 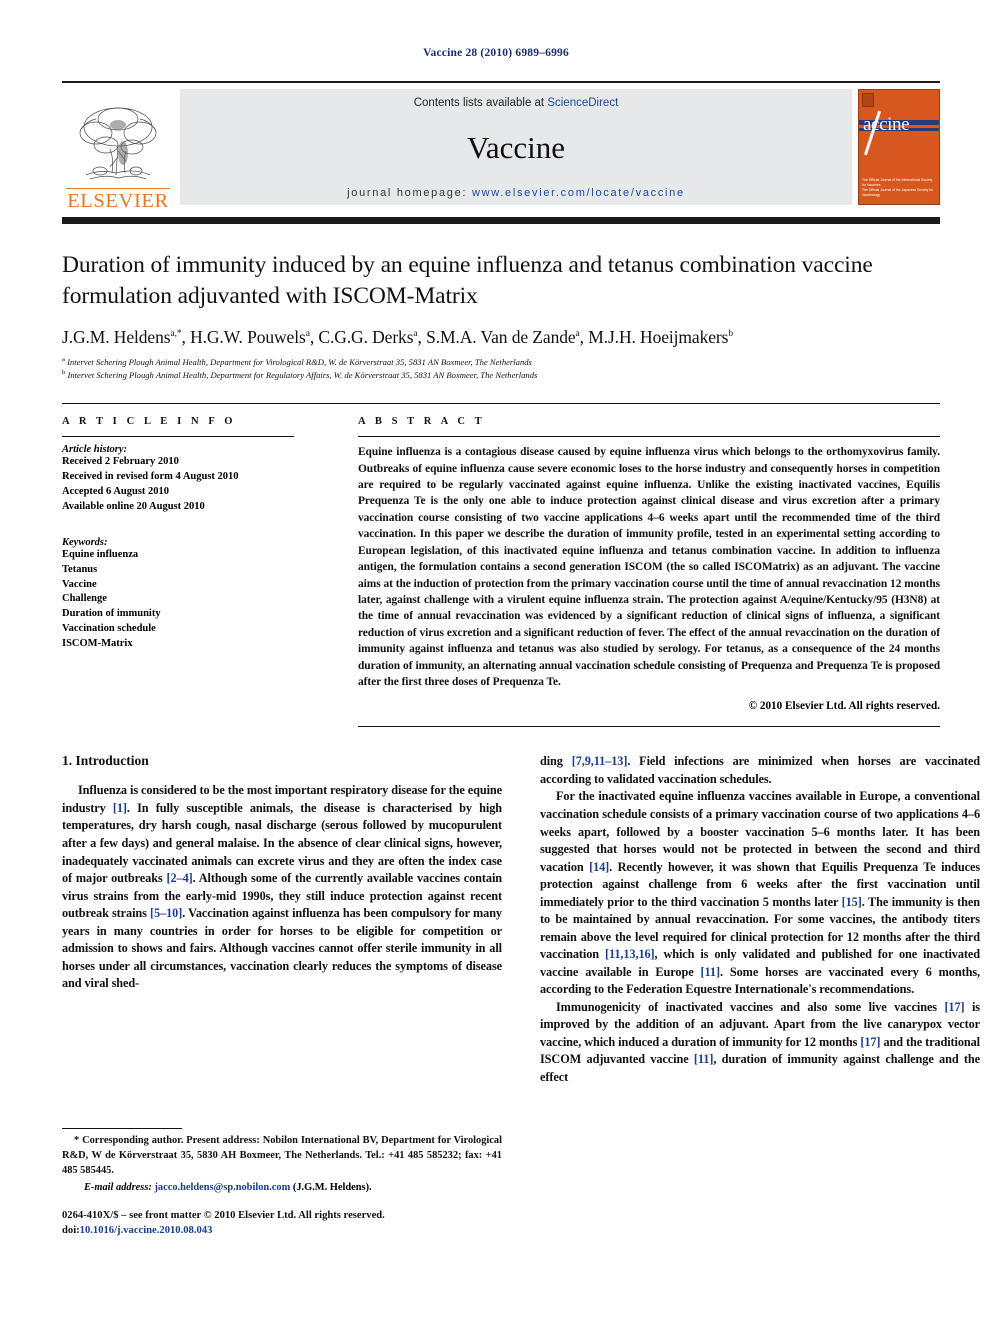 I want to click on author-name: M.J.H. Hoeijmakers, so click(x=658, y=336).